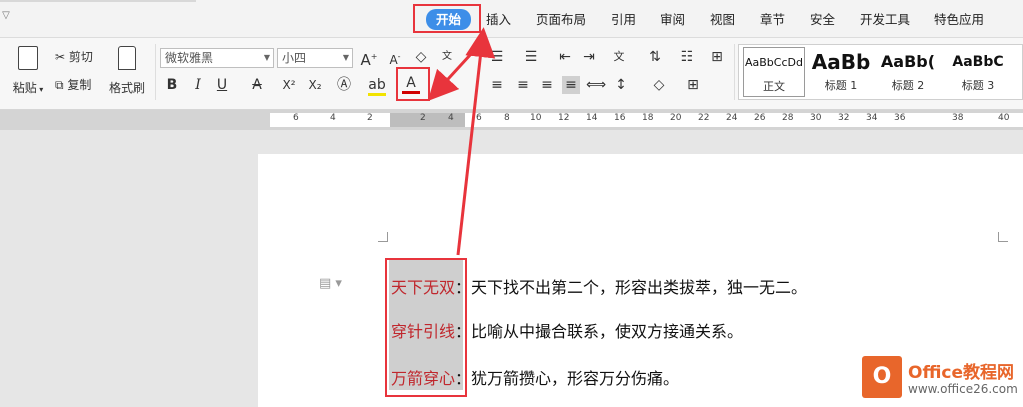 This screenshot has width=1023, height=407. Describe the element at coordinates (476, 141) in the screenshot. I see `arrow-to-home-tab` at that location.